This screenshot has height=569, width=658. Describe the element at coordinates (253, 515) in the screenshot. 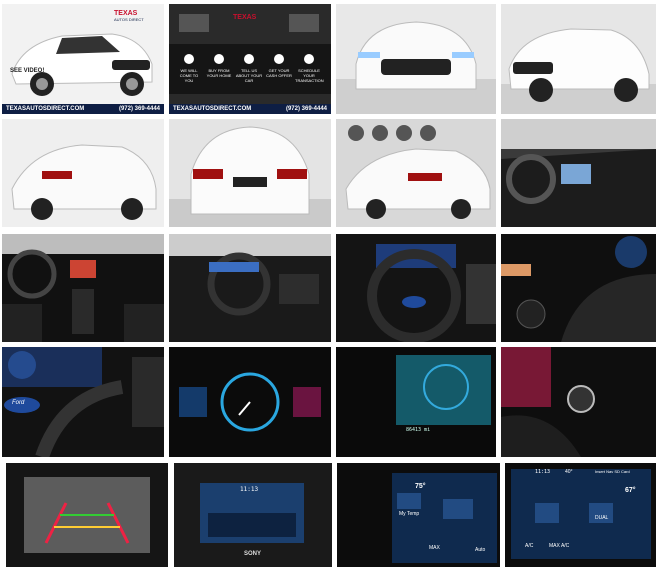

I see `thumb-center-stack: 11:13 SONY` at that location.